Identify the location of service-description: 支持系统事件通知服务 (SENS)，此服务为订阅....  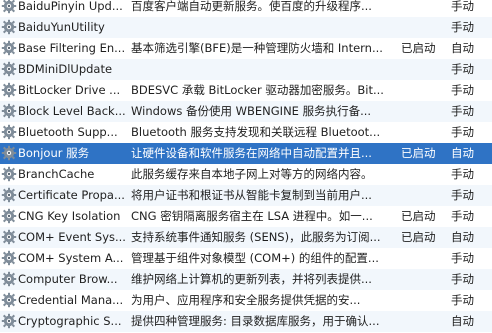
(256, 237).